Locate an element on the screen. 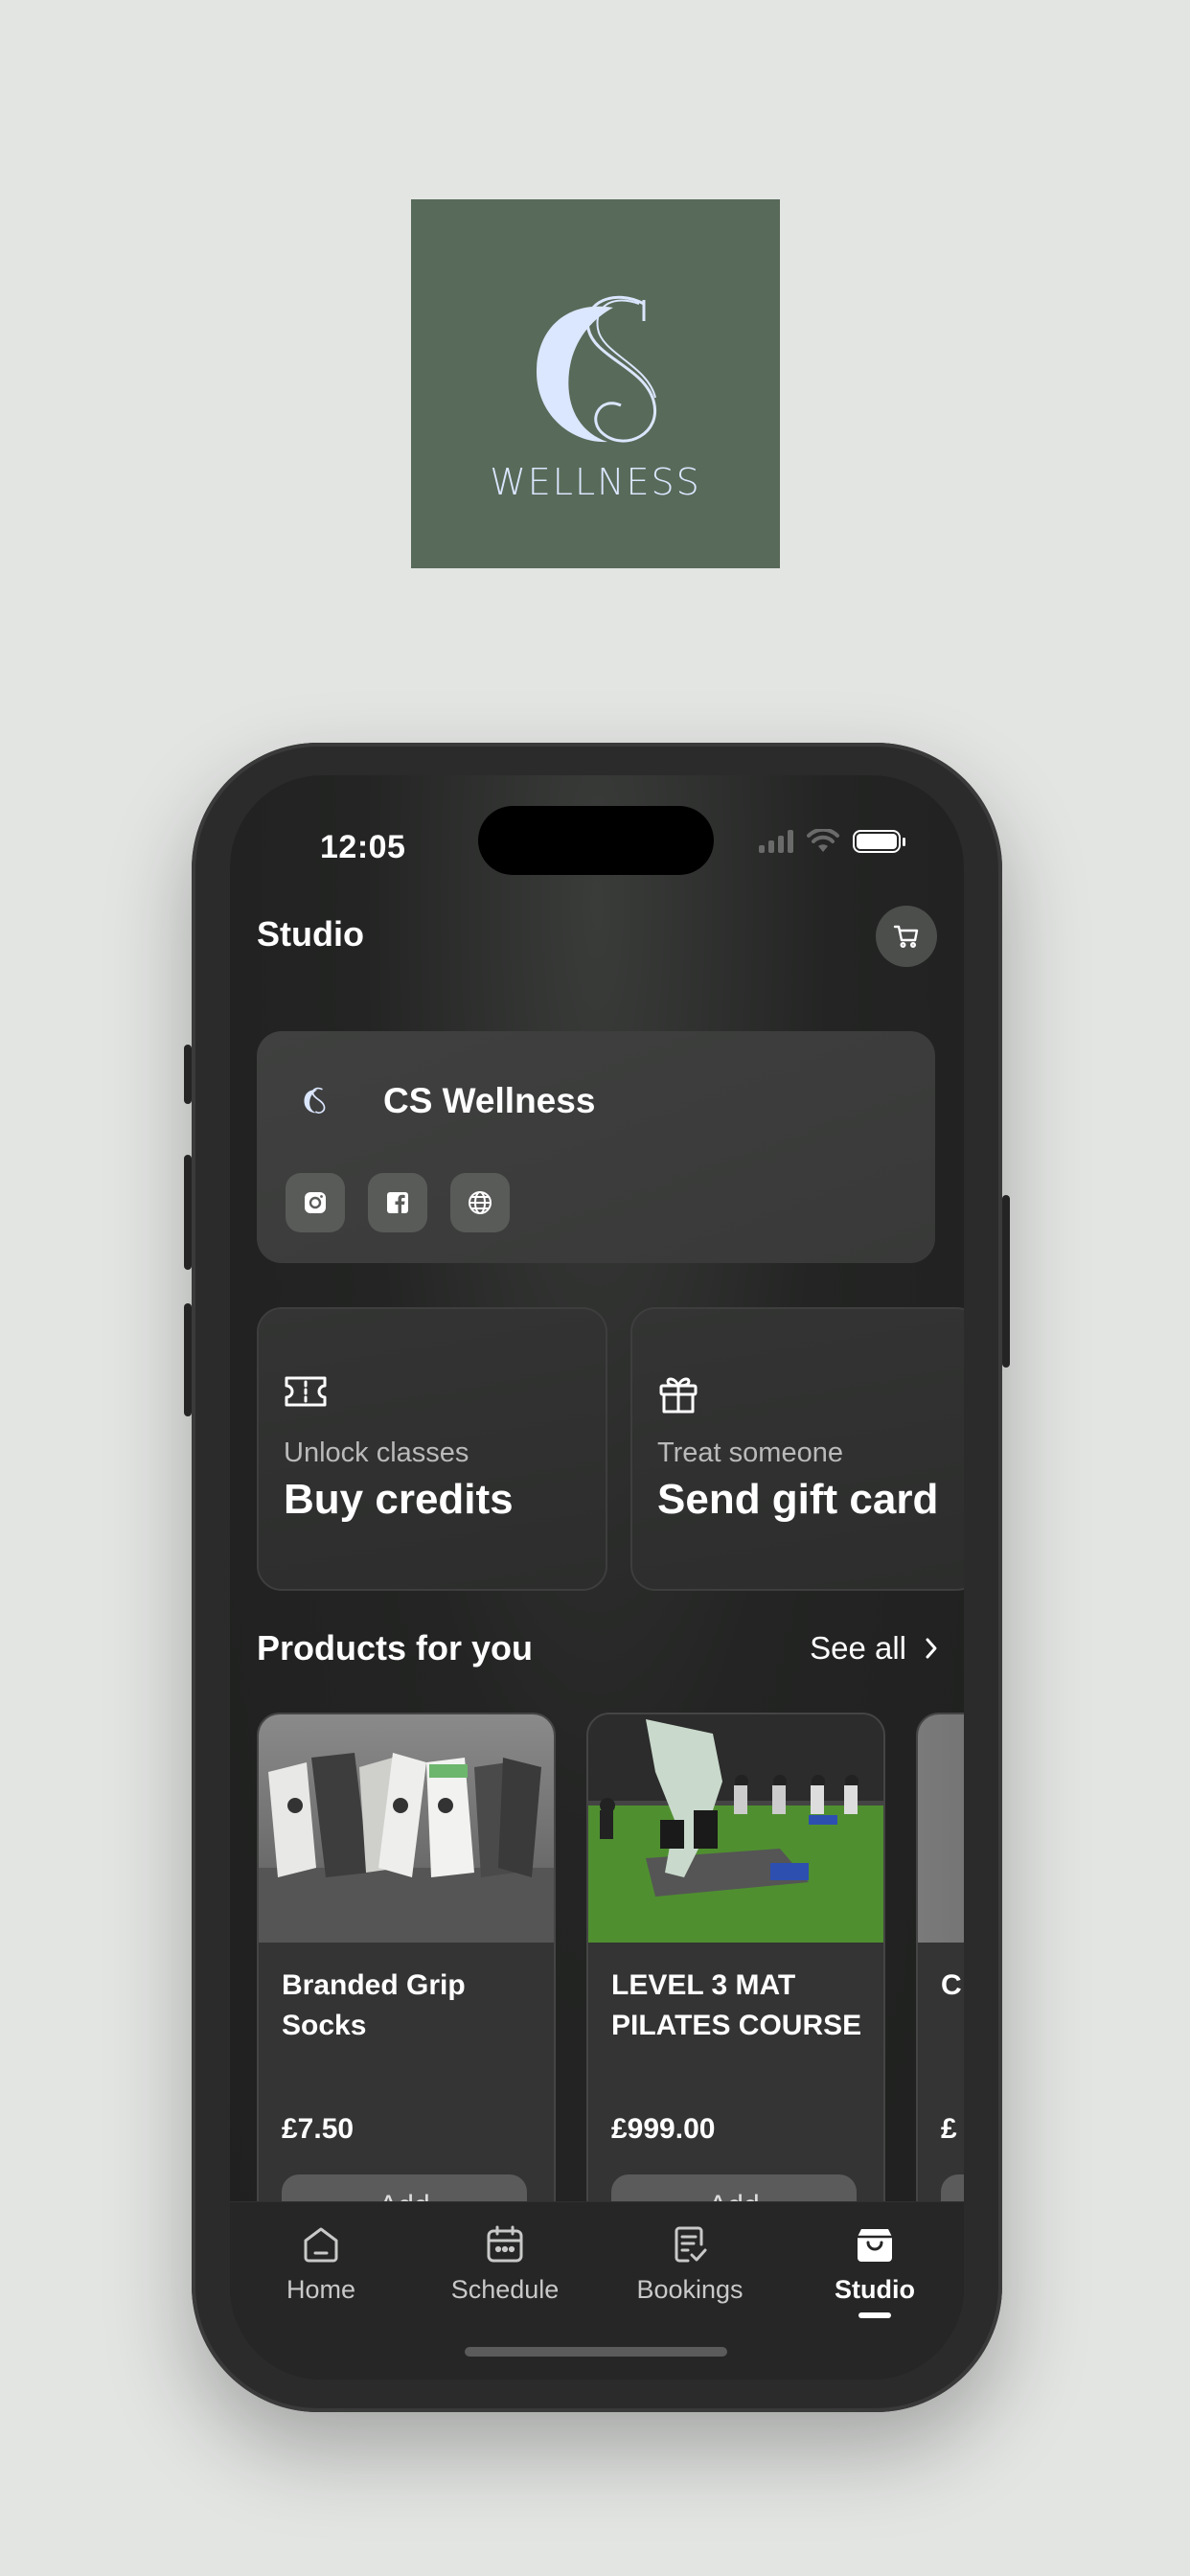 This screenshot has width=1190, height=2576. calendar-icon is located at coordinates (505, 2244).